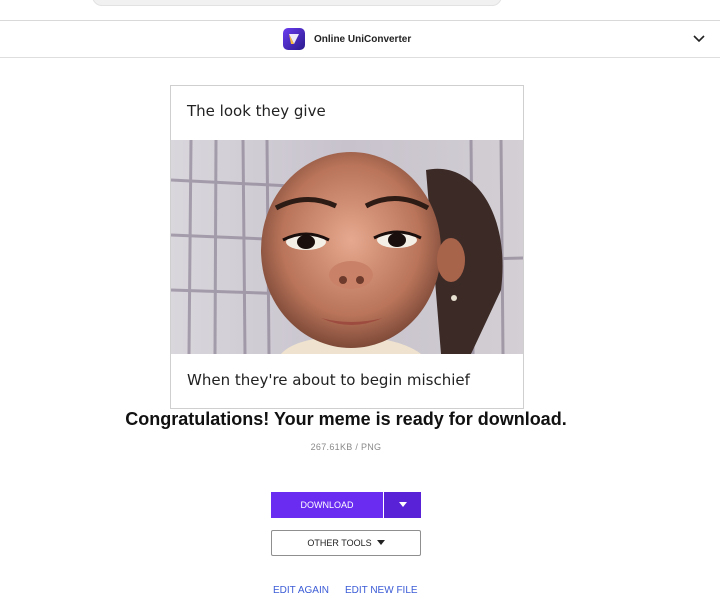 The width and height of the screenshot is (720, 600). What do you see at coordinates (328, 380) in the screenshot?
I see `meme-bottom-text: When they're about to begin mischief` at bounding box center [328, 380].